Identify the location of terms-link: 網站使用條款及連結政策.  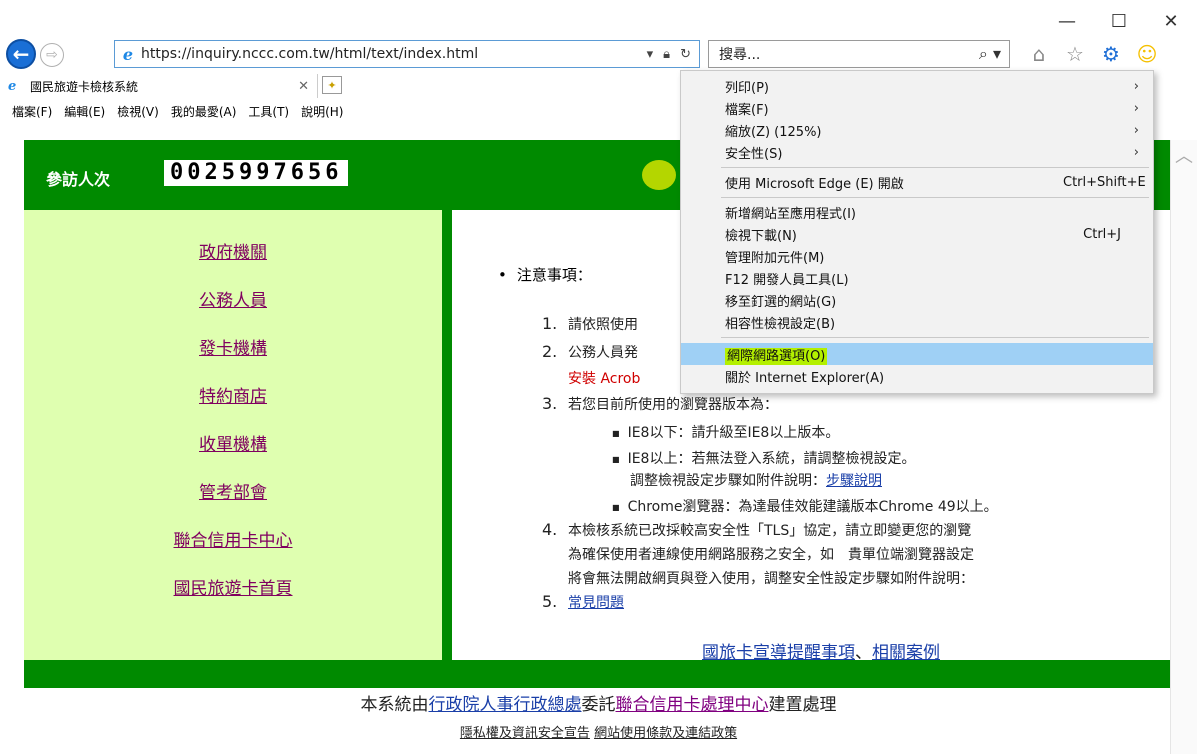
(665, 733).